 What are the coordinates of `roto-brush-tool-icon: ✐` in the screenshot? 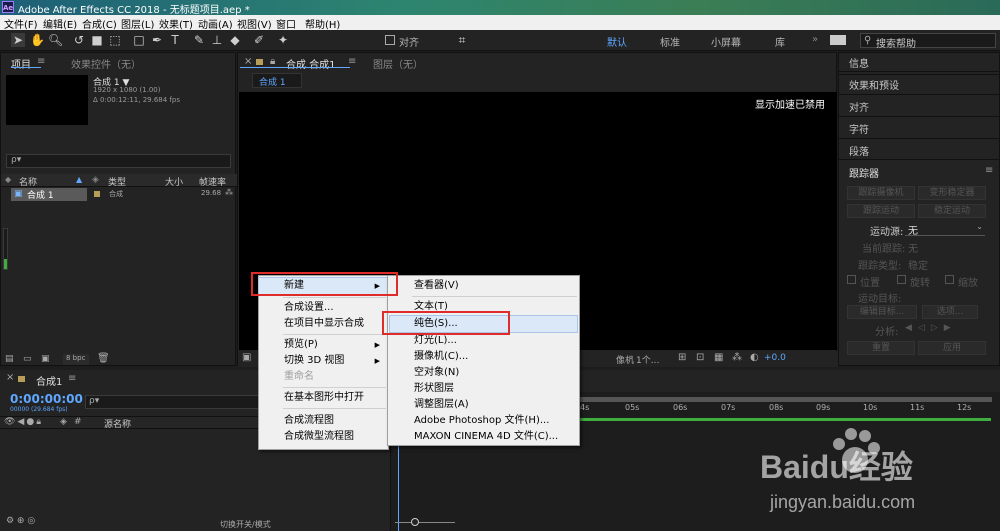 It's located at (259, 40).